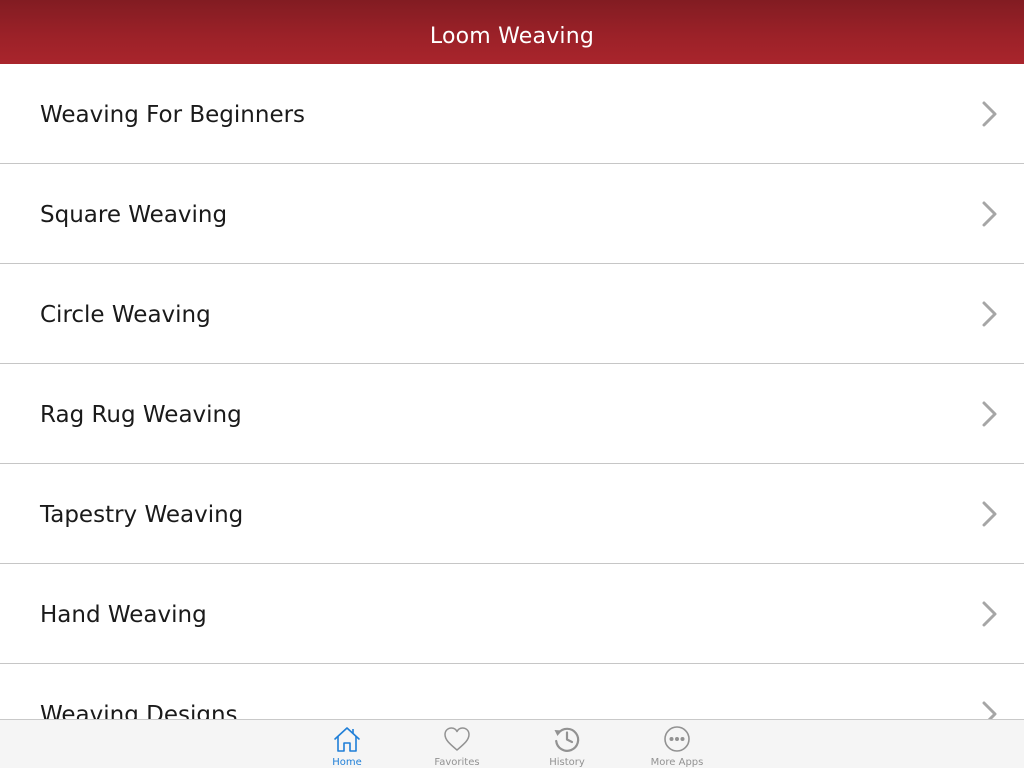 Image resolution: width=1024 pixels, height=768 pixels. Describe the element at coordinates (125, 315) in the screenshot. I see `list-item-label: Circle Weaving` at that location.